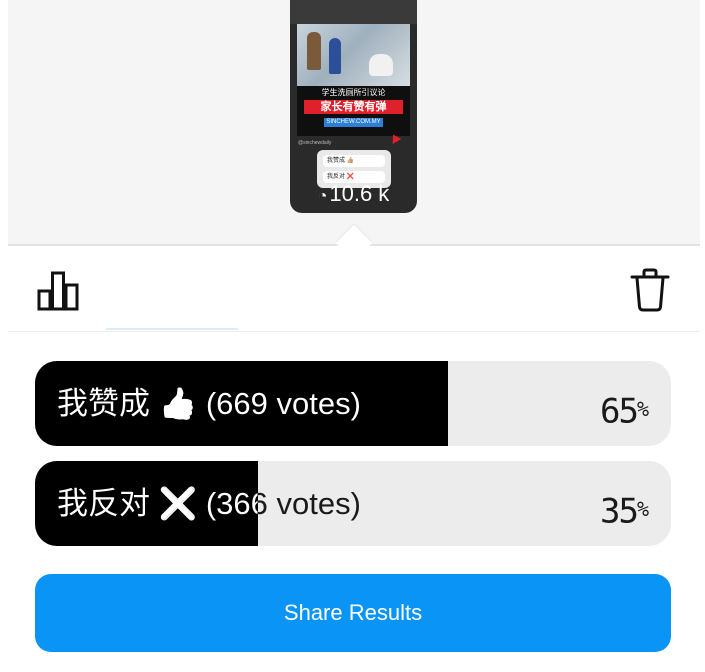 The width and height of the screenshot is (705, 672). What do you see at coordinates (650, 290) in the screenshot?
I see `trash-icon` at bounding box center [650, 290].